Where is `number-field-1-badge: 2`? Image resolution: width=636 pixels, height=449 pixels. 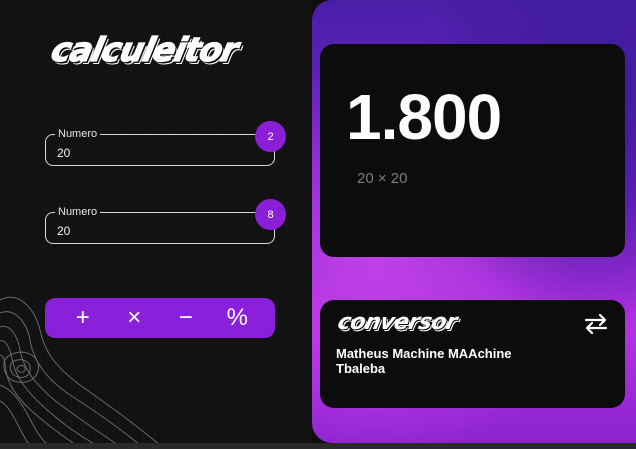 number-field-1-badge: 2 is located at coordinates (270, 136).